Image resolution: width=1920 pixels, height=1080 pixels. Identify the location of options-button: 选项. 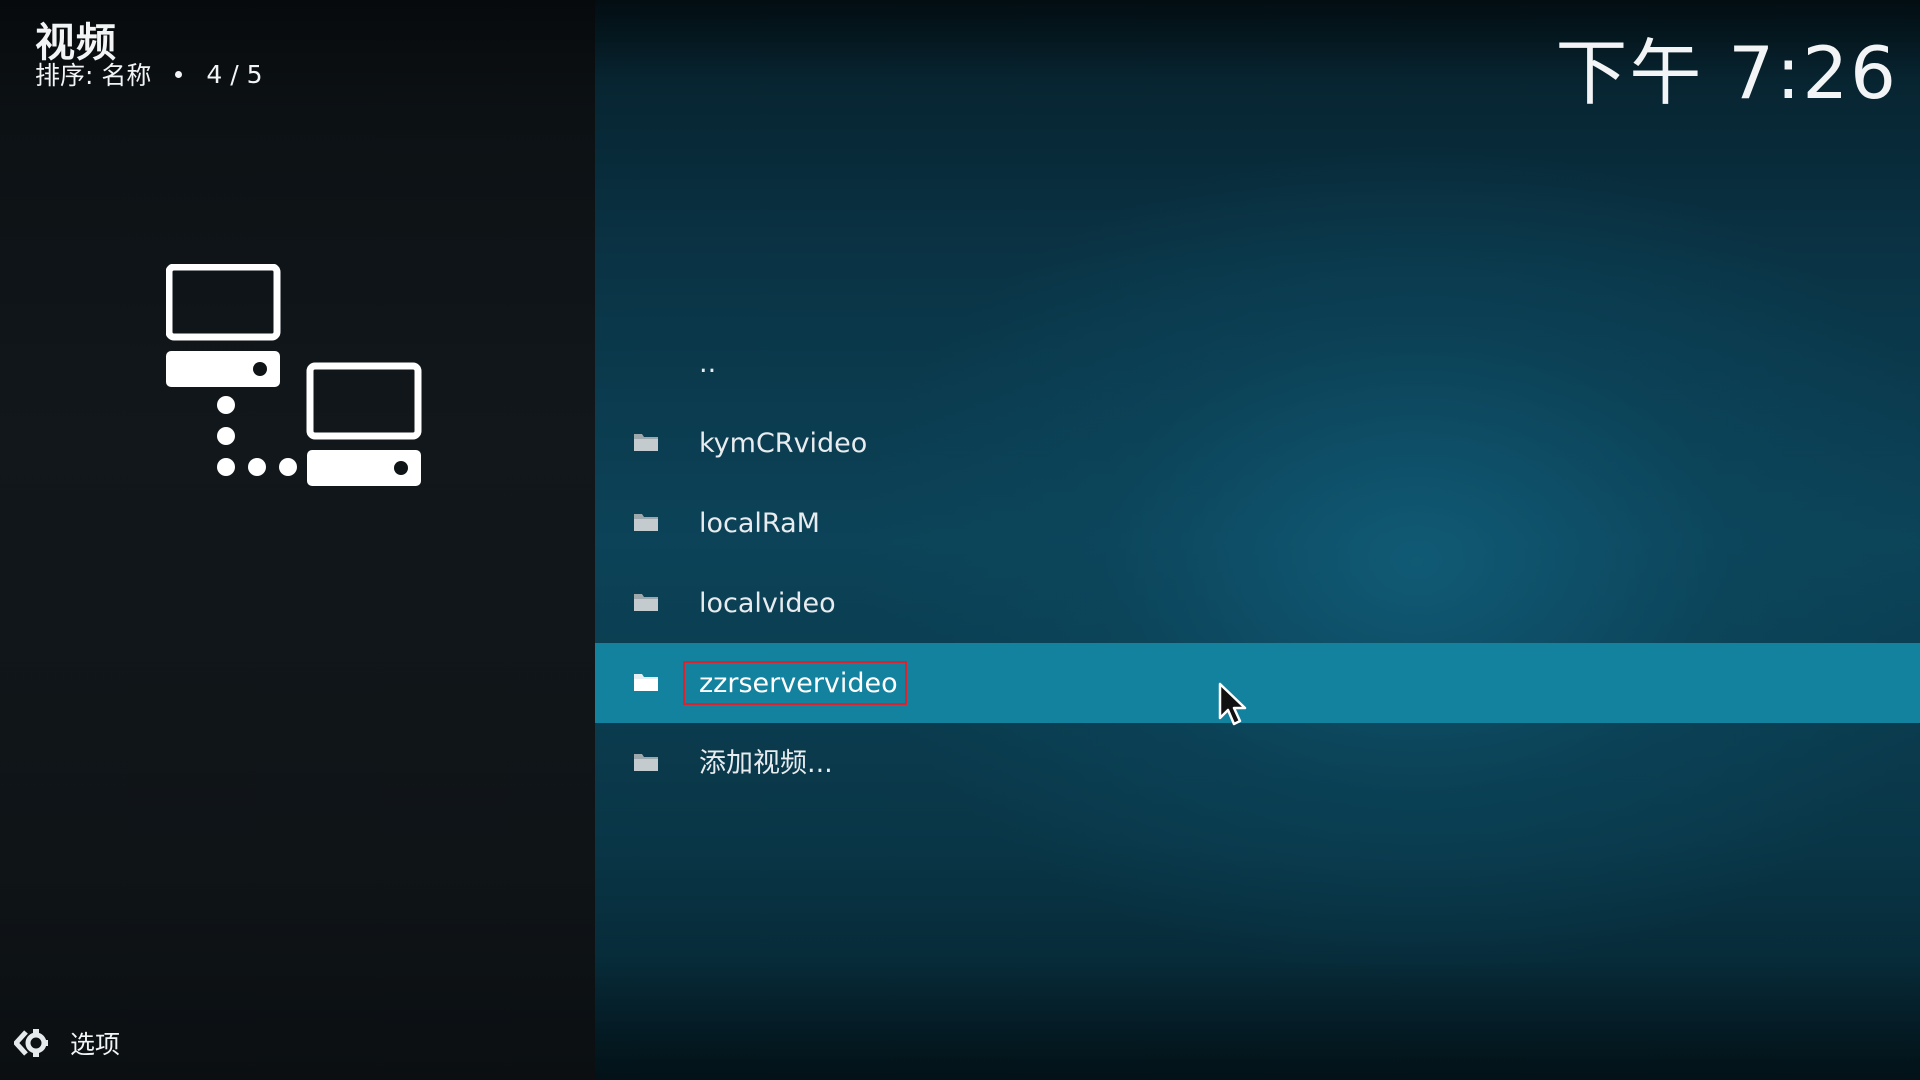
(67, 1043).